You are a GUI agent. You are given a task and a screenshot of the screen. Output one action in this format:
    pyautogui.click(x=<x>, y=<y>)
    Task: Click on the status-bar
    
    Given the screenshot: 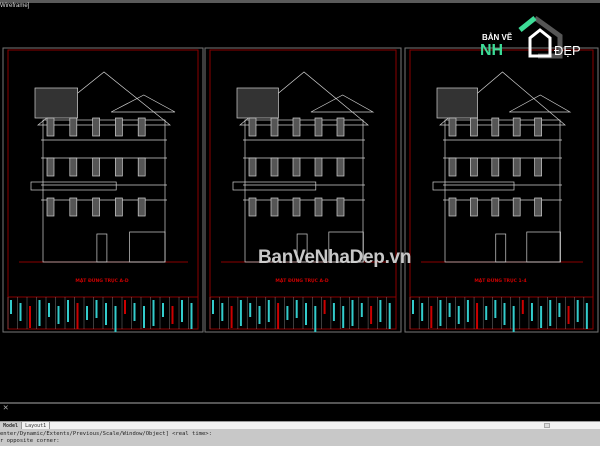 What is the action you would take?
    pyautogui.click(x=300, y=448)
    